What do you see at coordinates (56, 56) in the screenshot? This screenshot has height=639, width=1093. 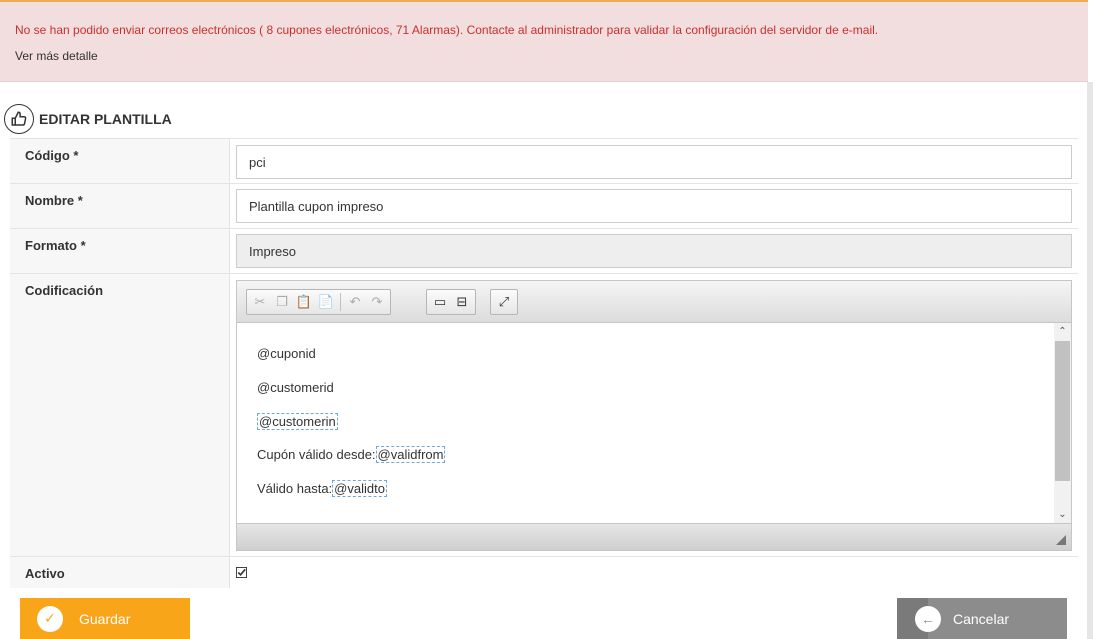 I see `alert-detail-link: Ver más detalle` at bounding box center [56, 56].